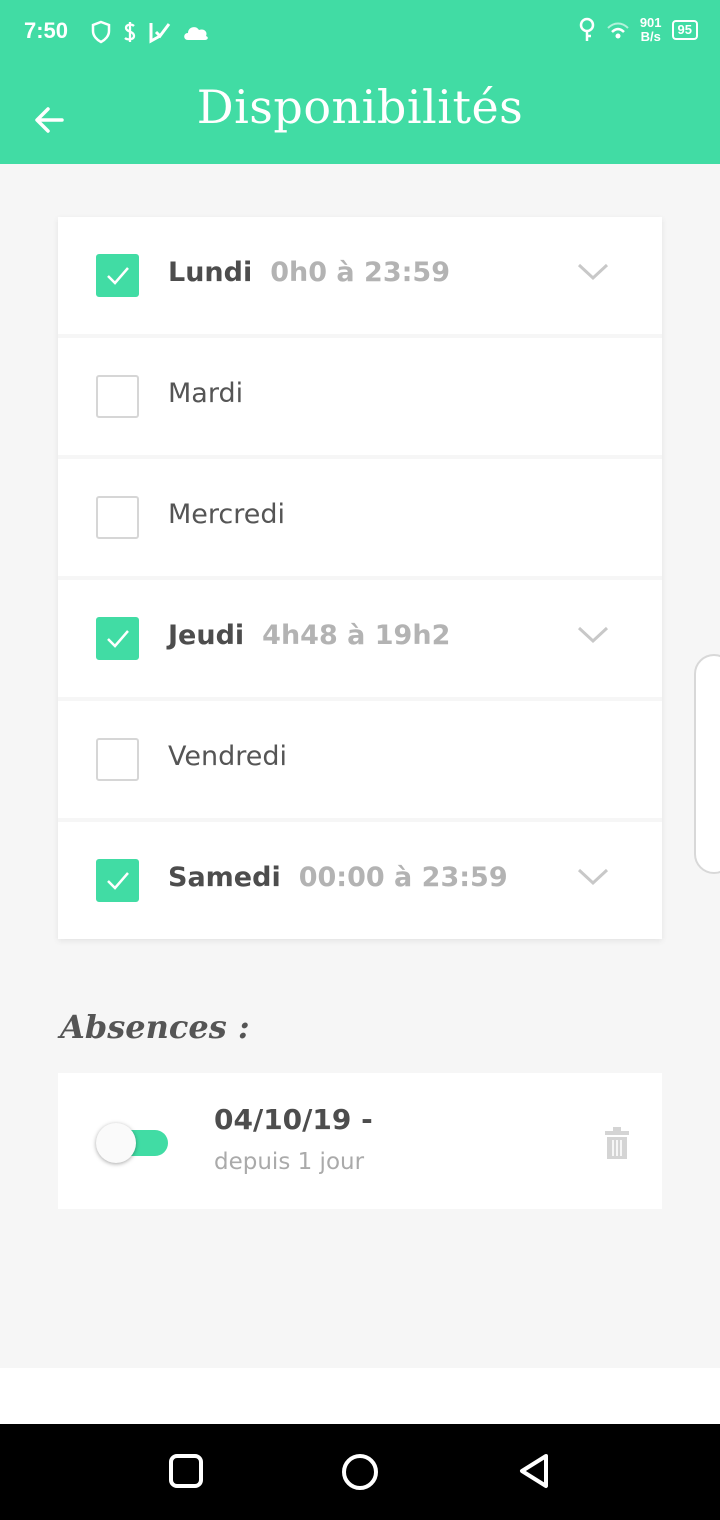  I want to click on day-label: Samedi 00:00 à 23:59, so click(338, 877).